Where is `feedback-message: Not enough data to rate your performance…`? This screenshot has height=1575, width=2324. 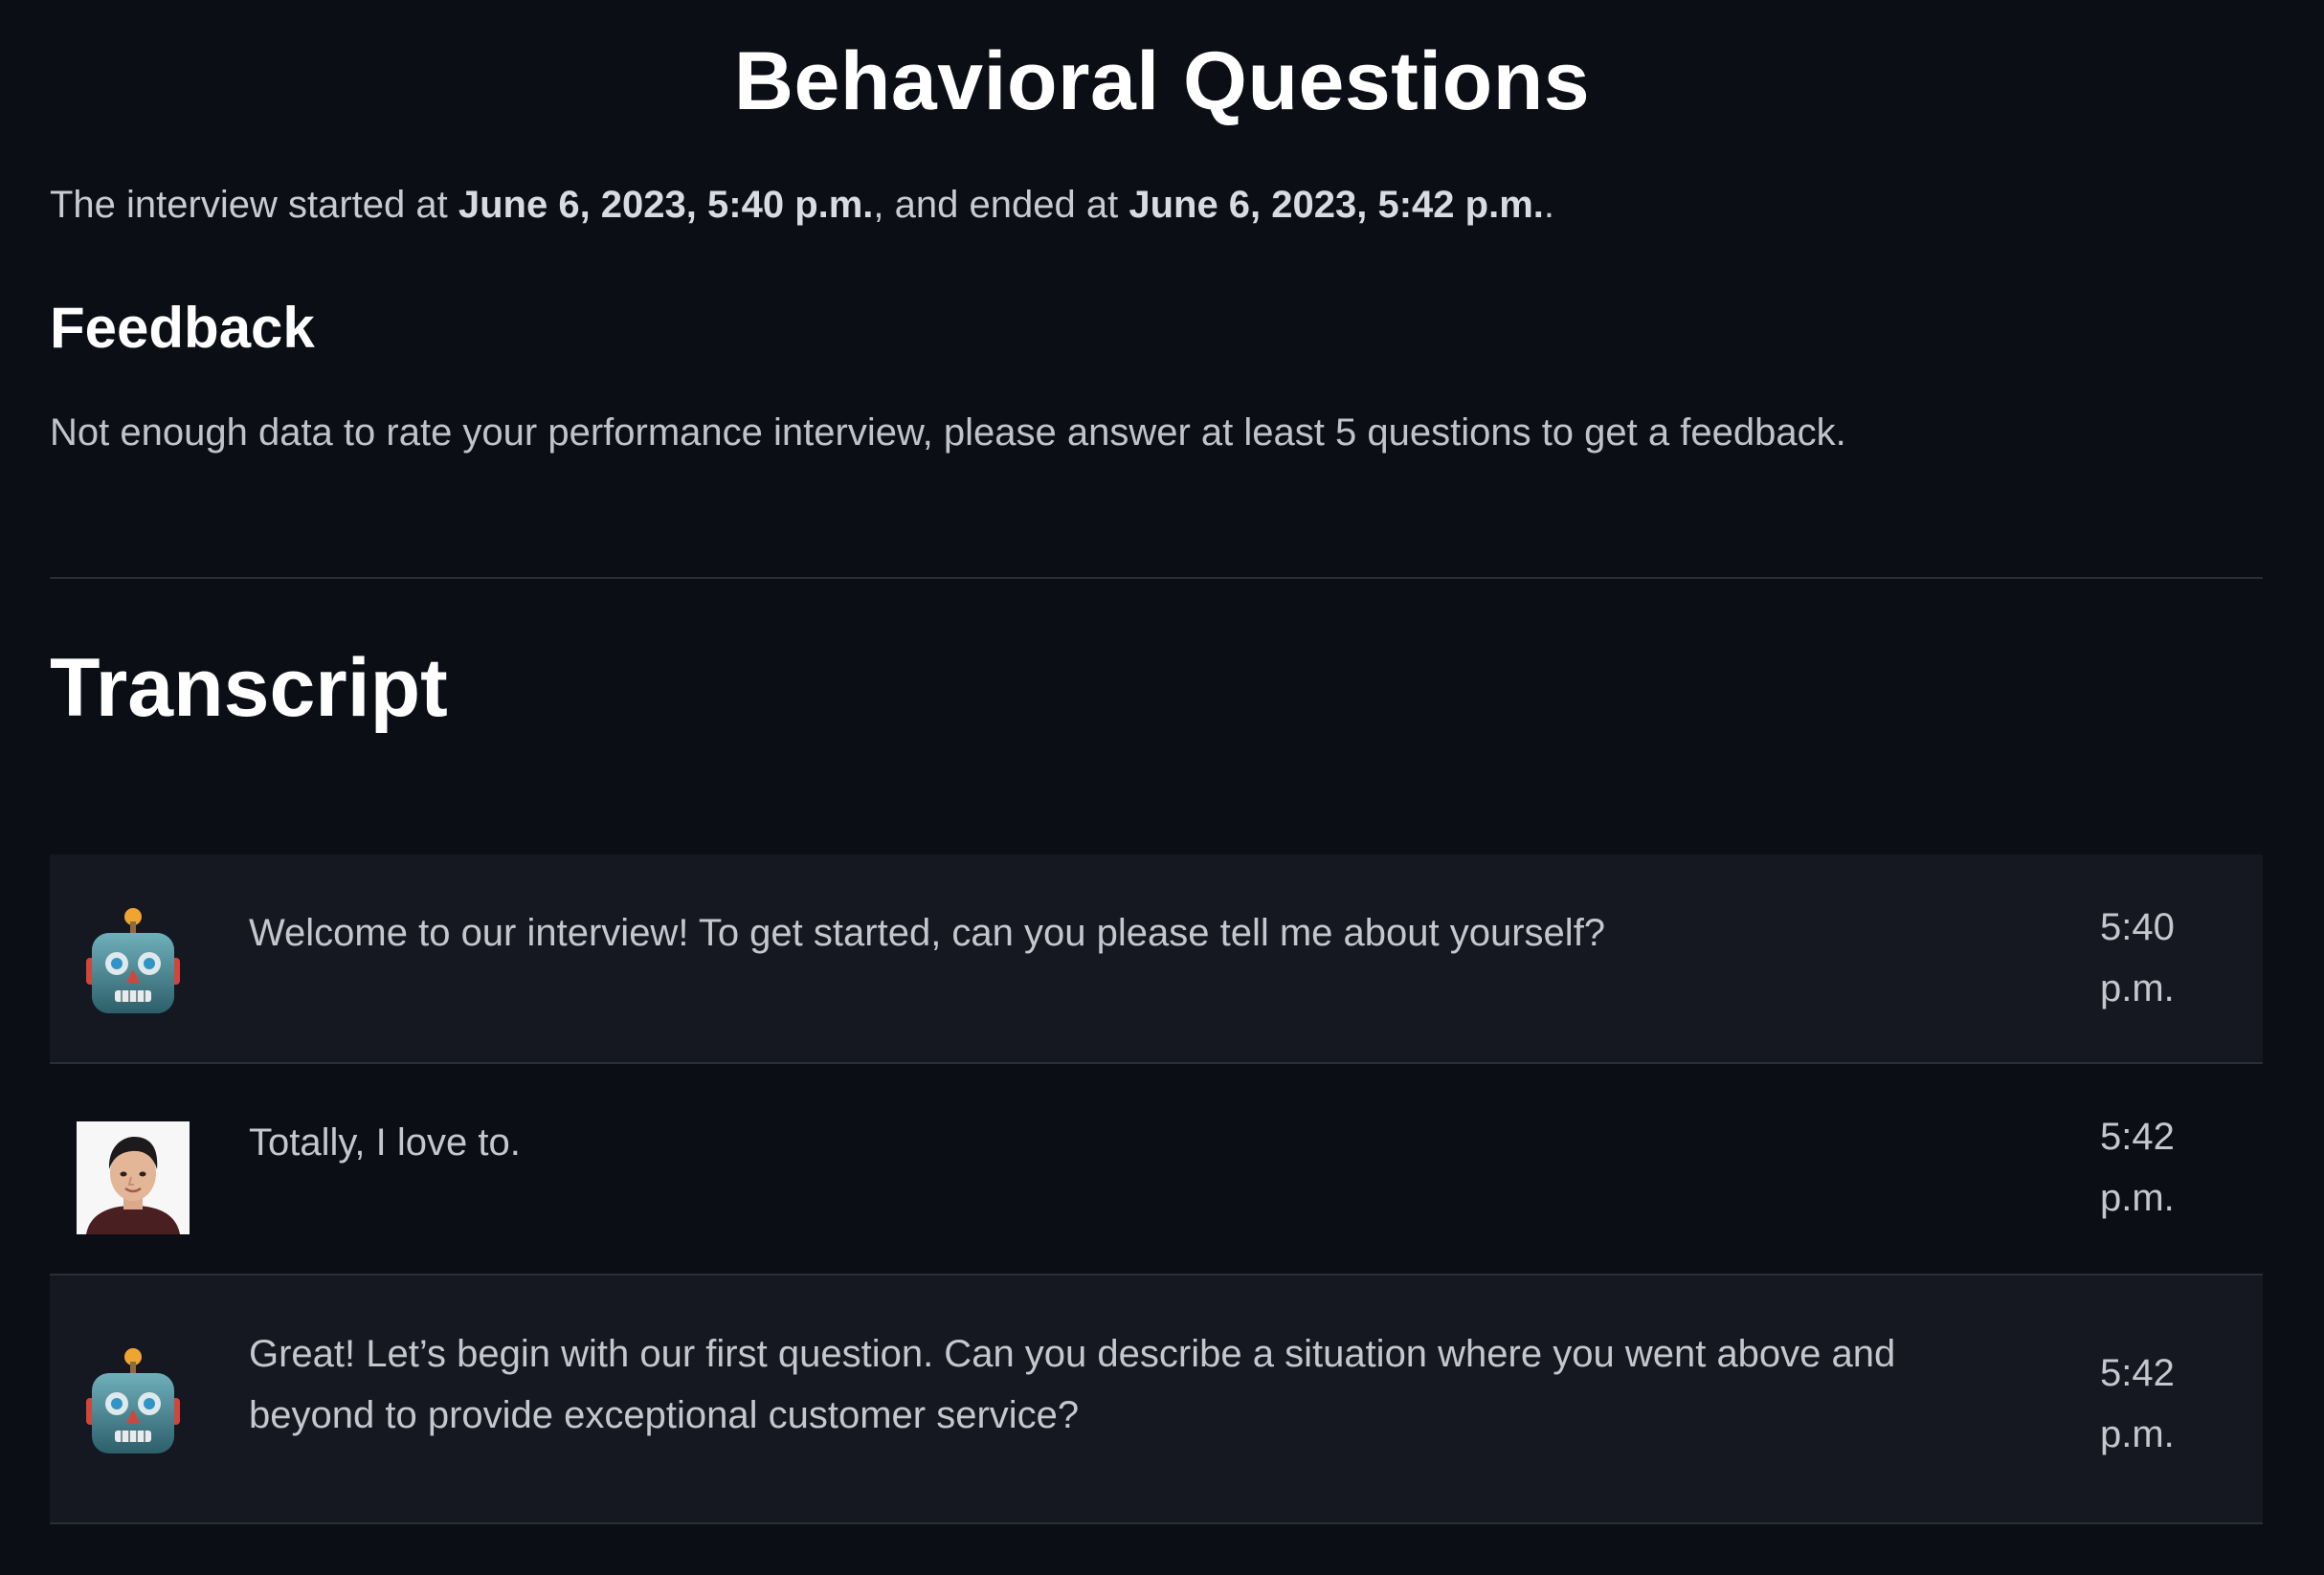
feedback-message: Not enough data to rate your performance… is located at coordinates (948, 432).